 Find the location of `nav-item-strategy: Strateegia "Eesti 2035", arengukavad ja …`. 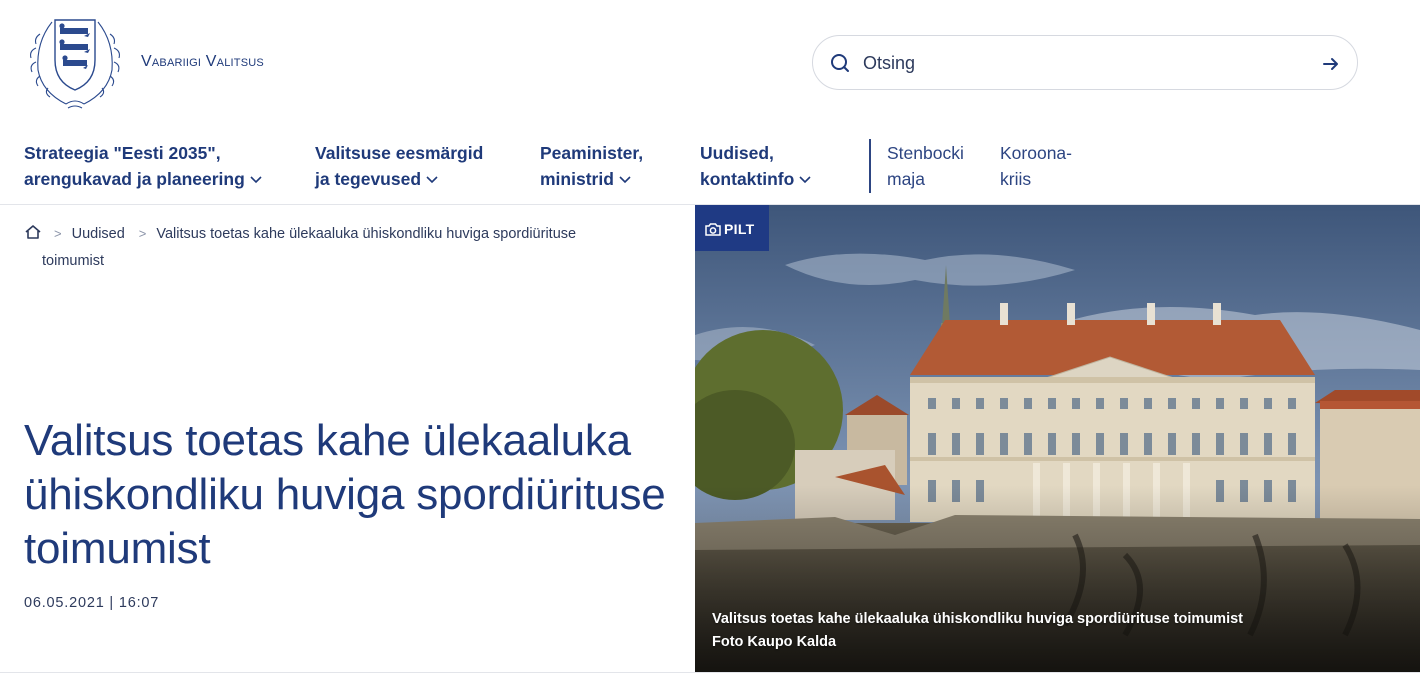

nav-item-strategy: Strateegia "Eesti 2035", arengukavad ja … is located at coordinates (143, 166).